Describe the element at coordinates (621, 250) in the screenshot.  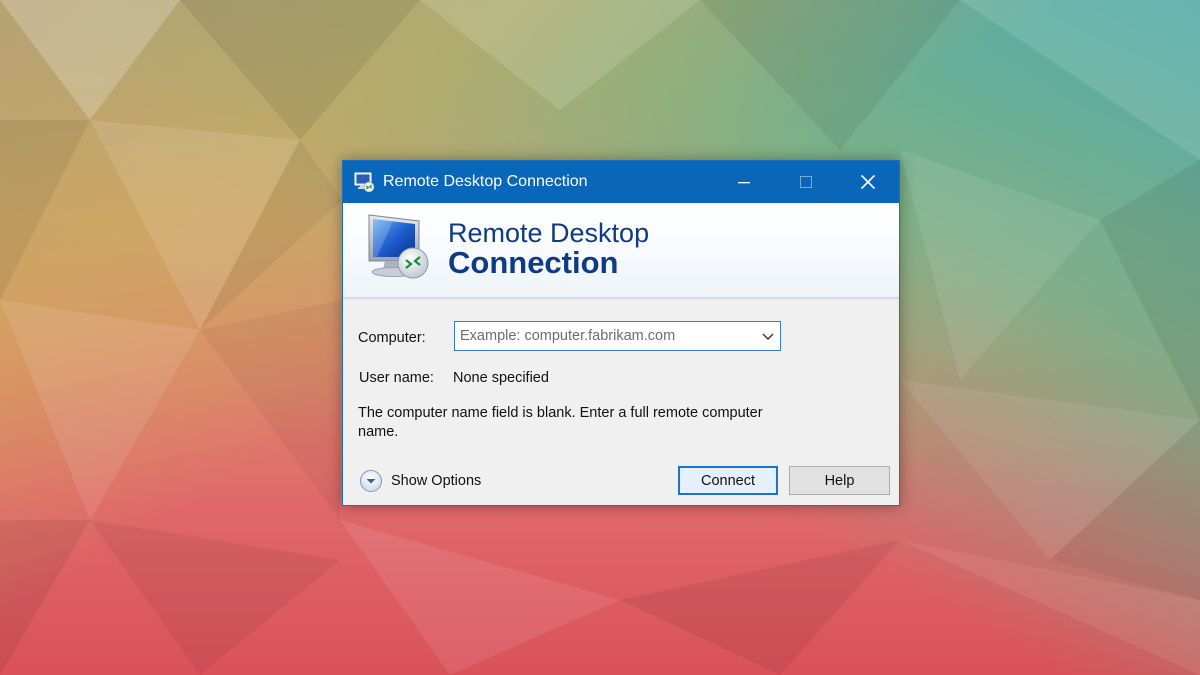
I see `banner-header: Remote Desktop Connection` at that location.